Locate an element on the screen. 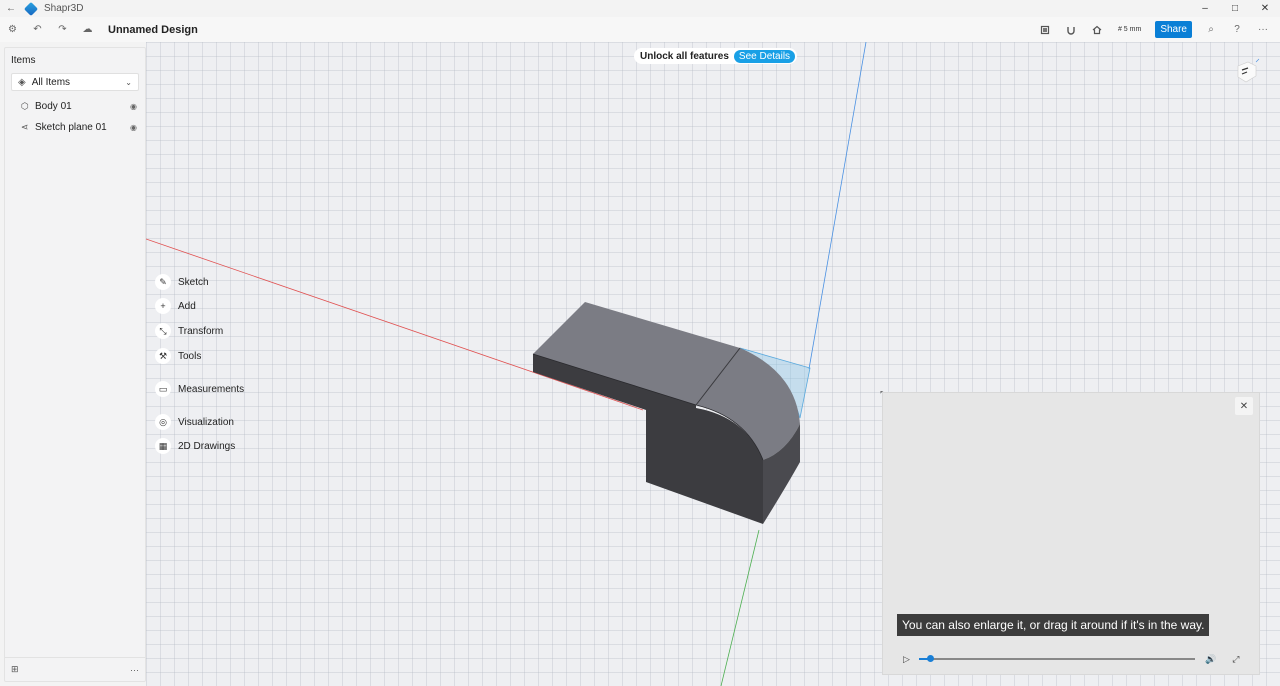  seek-knob is located at coordinates (931, 658).